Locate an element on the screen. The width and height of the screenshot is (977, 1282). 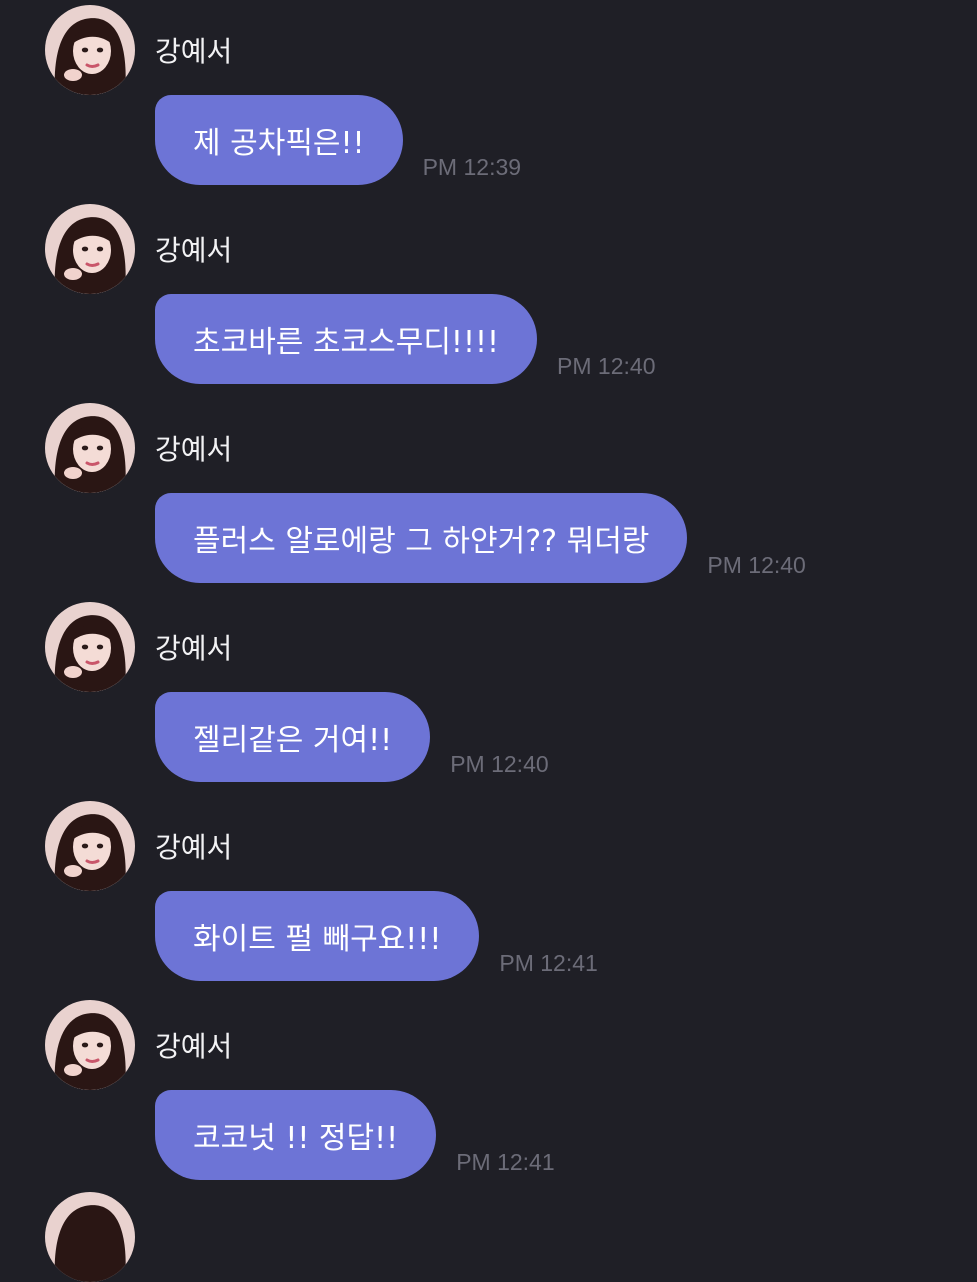
message-row: 화이트 펄 빼구요!!! PM 12:41 is located at coordinates (376, 936).